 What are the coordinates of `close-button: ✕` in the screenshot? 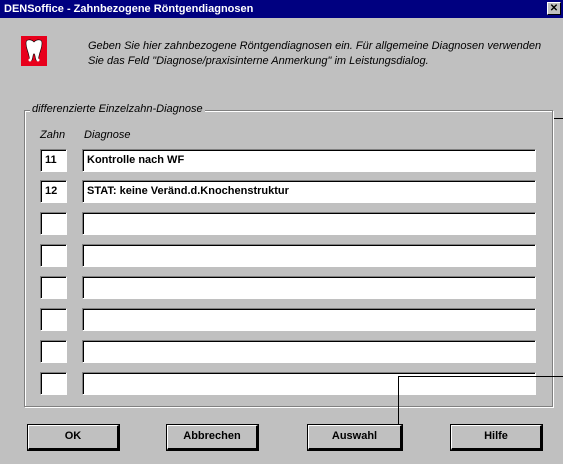 It's located at (554, 8).